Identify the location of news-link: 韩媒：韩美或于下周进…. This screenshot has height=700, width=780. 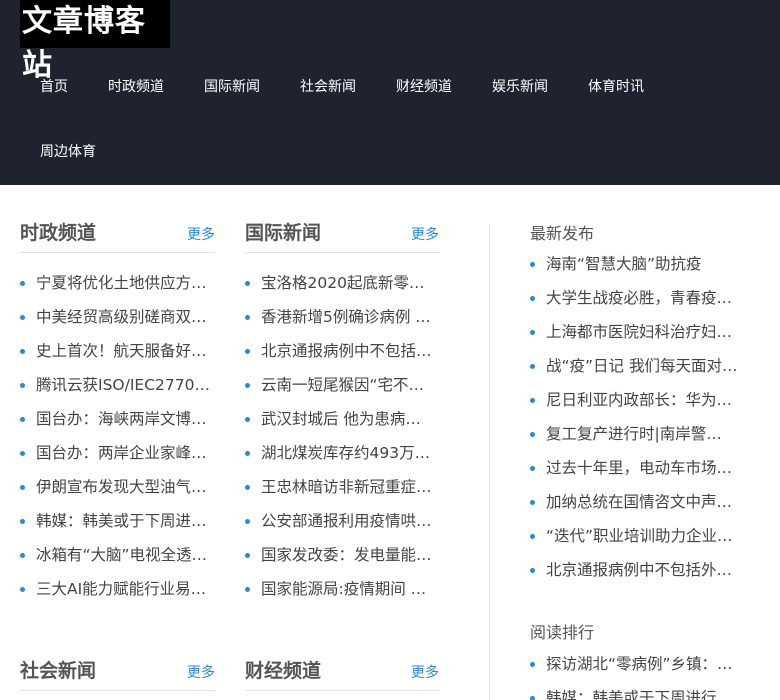
(126, 521).